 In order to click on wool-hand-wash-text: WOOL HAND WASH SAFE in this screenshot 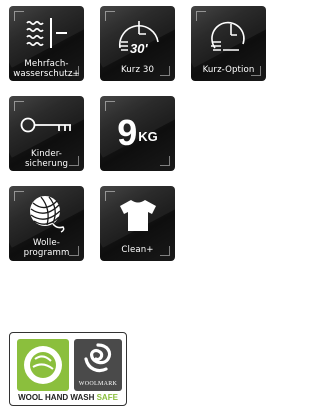, I will do `click(68, 398)`.